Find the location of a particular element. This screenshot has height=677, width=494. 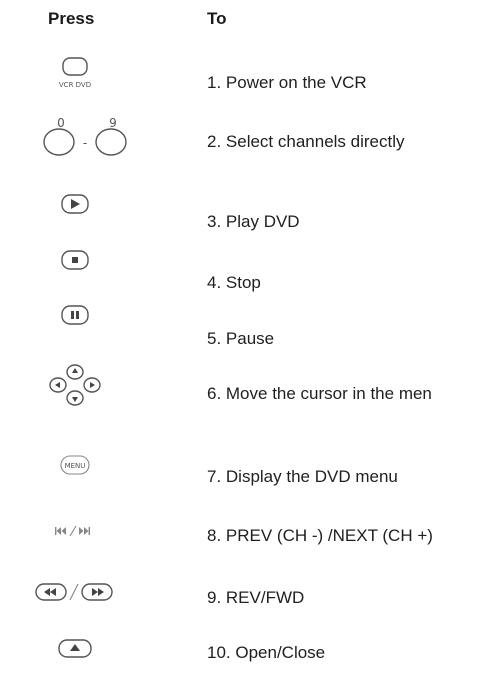

instruction-row-open-close: 10. Open/Close is located at coordinates (247, 650).